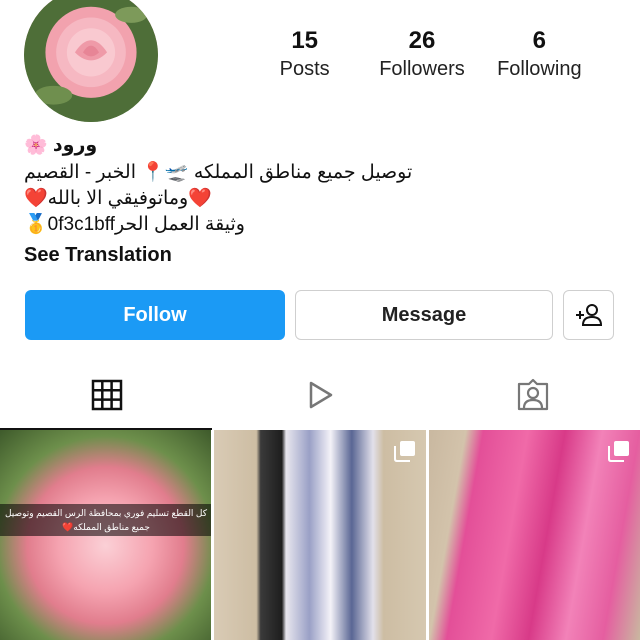 The image size is (640, 640). I want to click on tab-tagged, so click(533, 395).